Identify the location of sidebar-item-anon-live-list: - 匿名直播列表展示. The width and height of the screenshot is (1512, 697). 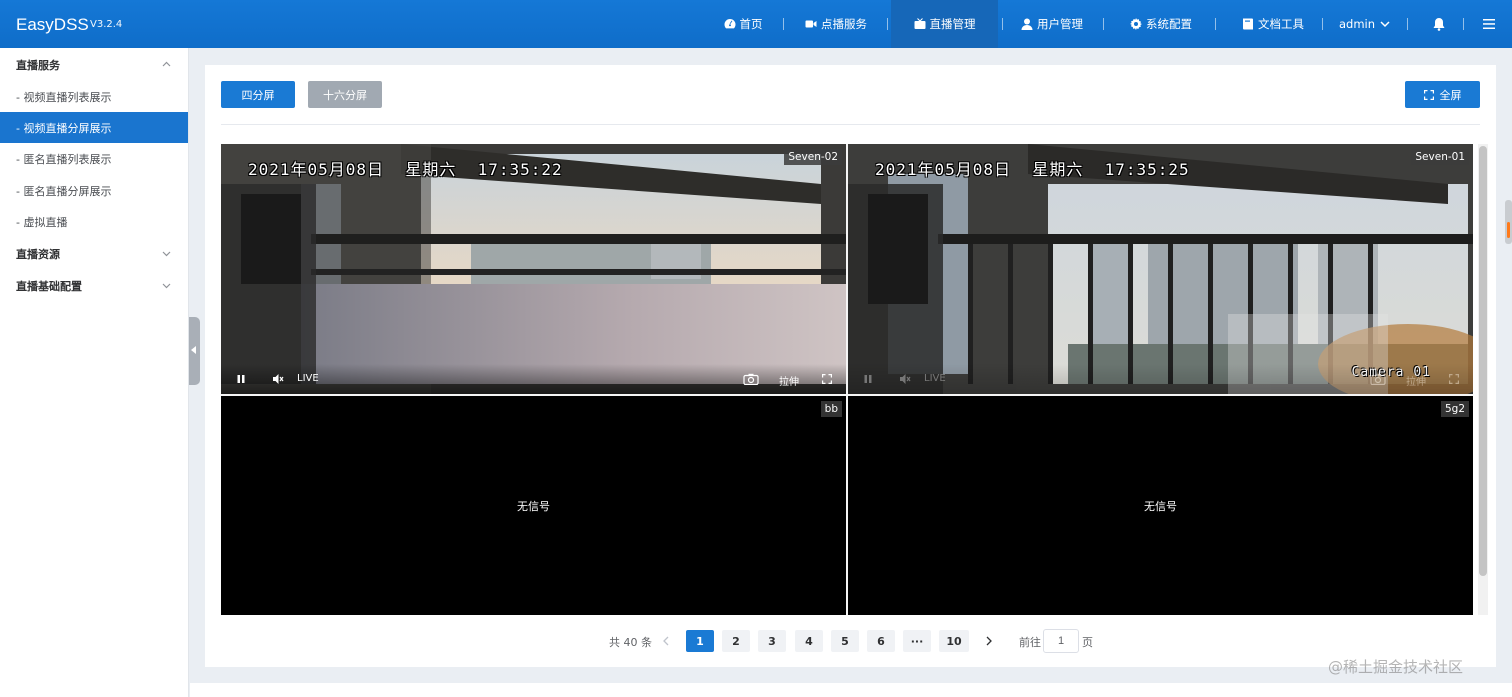
(94, 158).